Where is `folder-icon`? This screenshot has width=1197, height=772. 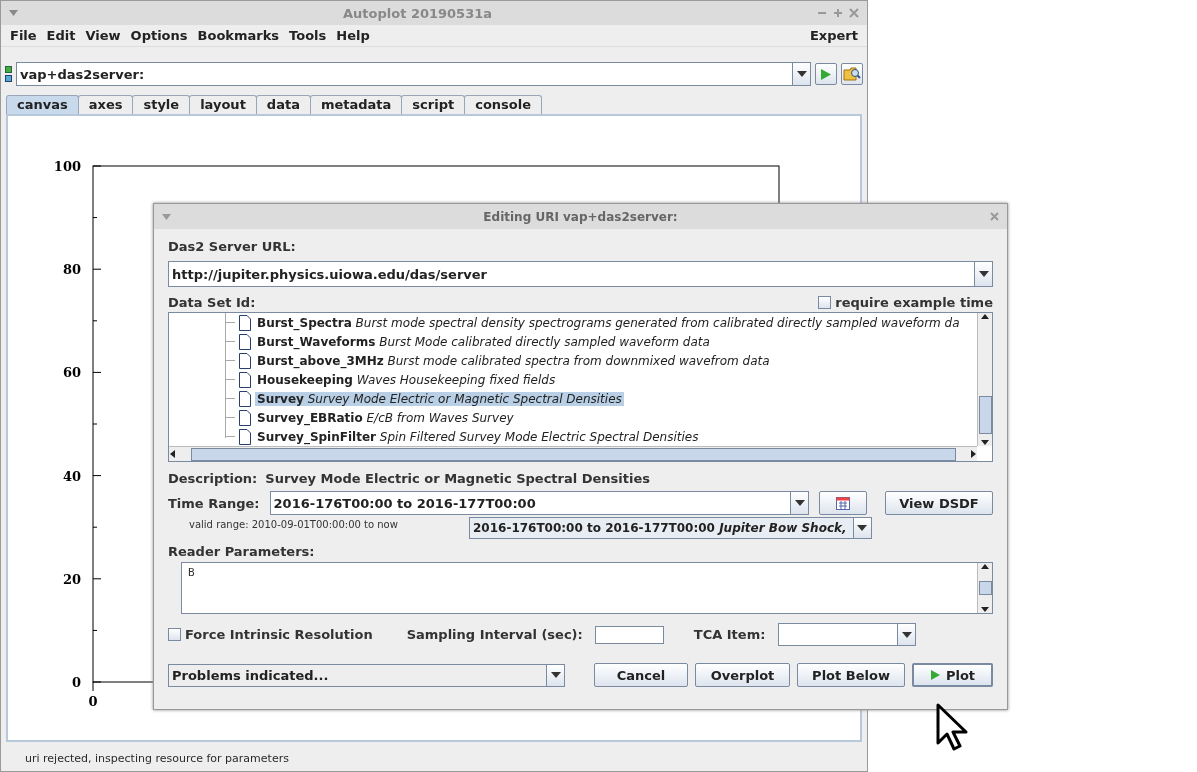 folder-icon is located at coordinates (852, 74).